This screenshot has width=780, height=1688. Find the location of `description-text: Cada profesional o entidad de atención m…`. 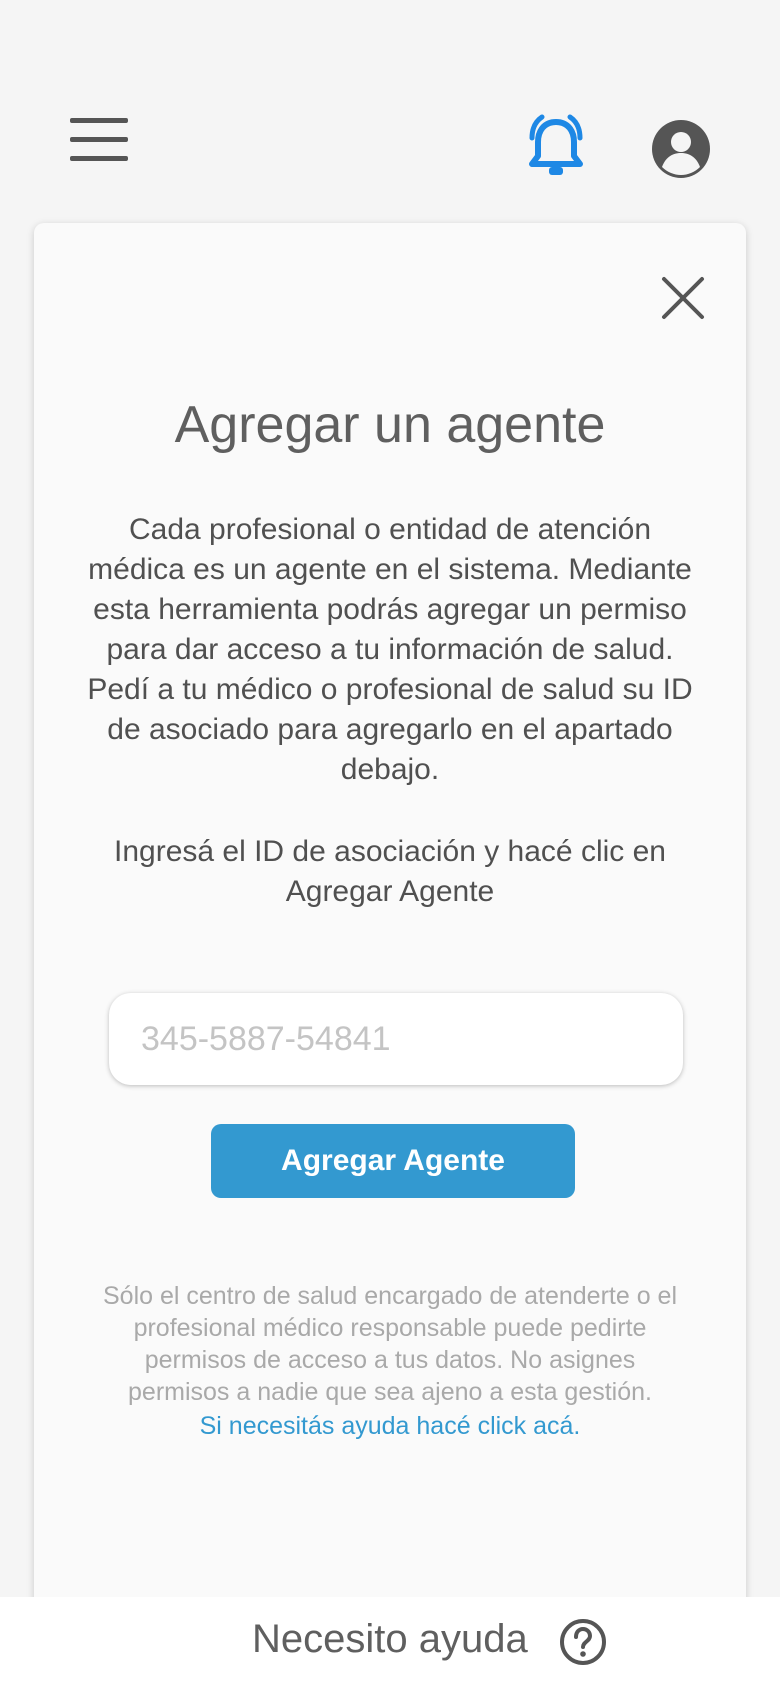

description-text: Cada profesional o entidad de atención m… is located at coordinates (390, 649).